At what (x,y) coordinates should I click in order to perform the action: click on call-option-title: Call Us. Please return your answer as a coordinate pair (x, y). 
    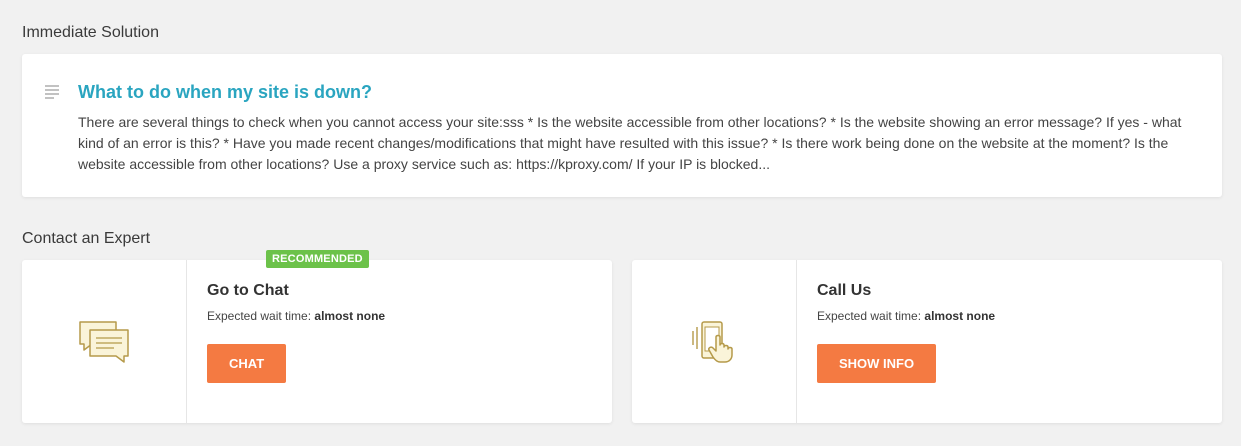
    Looking at the image, I should click on (844, 290).